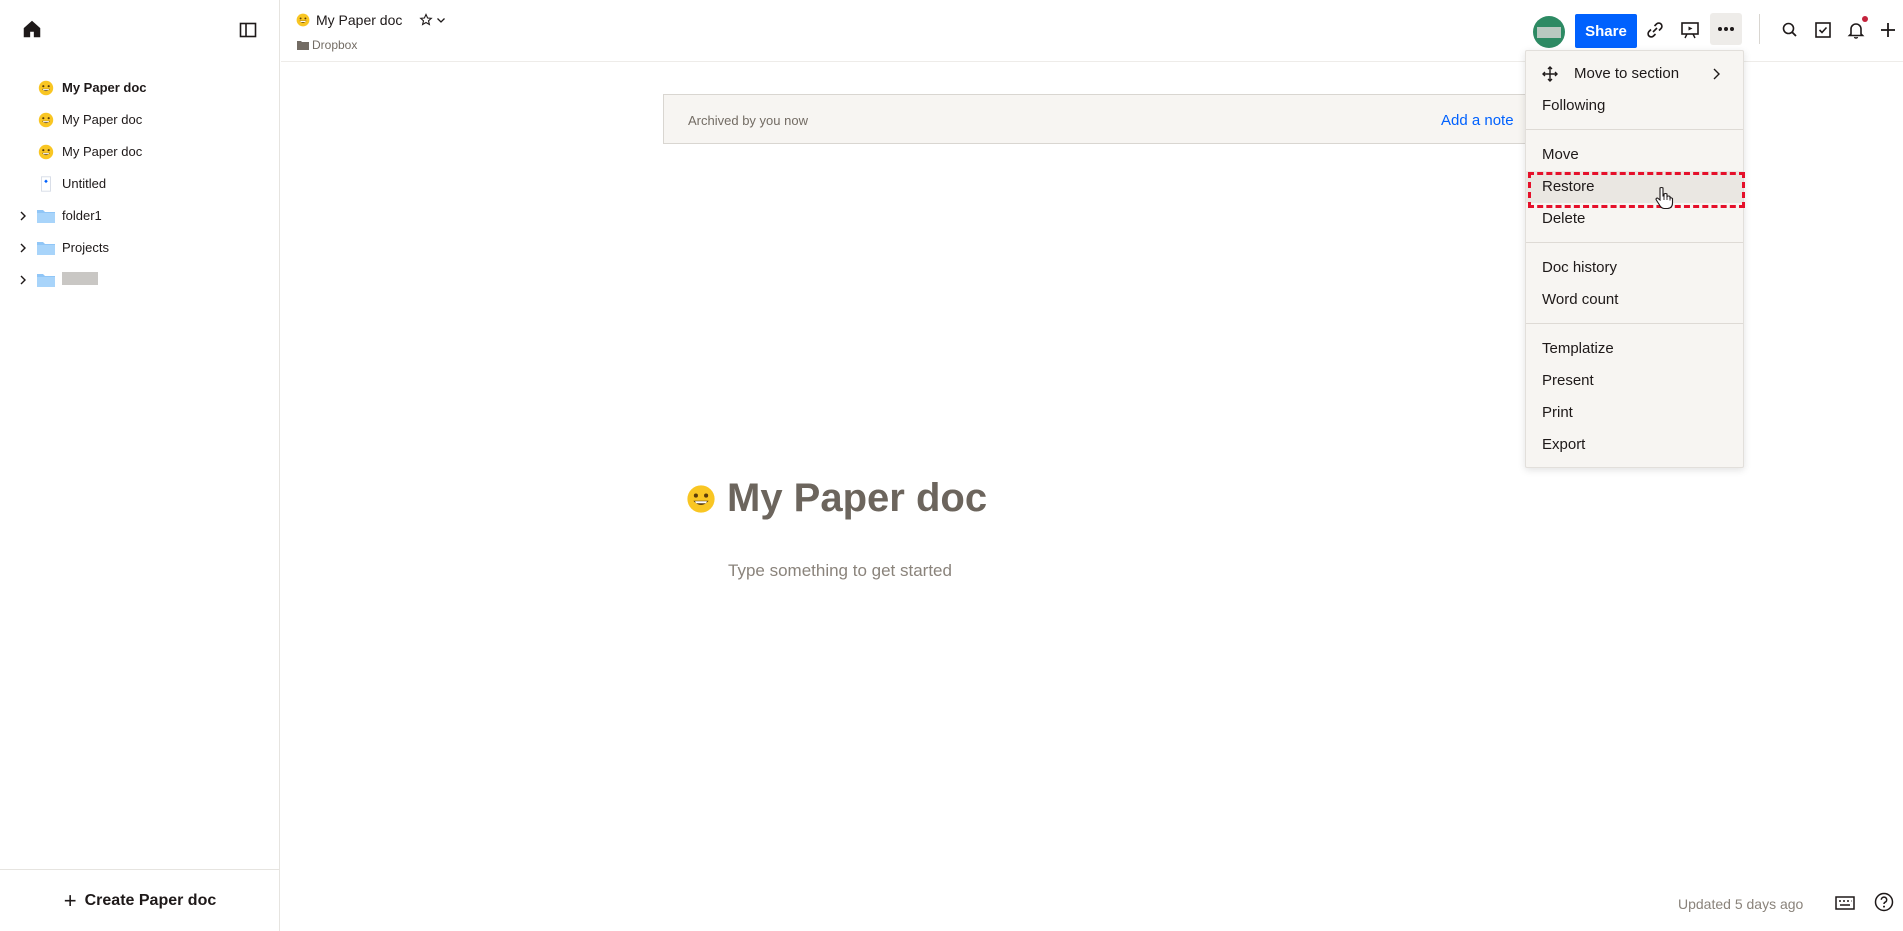 This screenshot has height=931, width=1903. What do you see at coordinates (1103, 119) in the screenshot?
I see `archived-banner: Archived by you now Add a note` at bounding box center [1103, 119].